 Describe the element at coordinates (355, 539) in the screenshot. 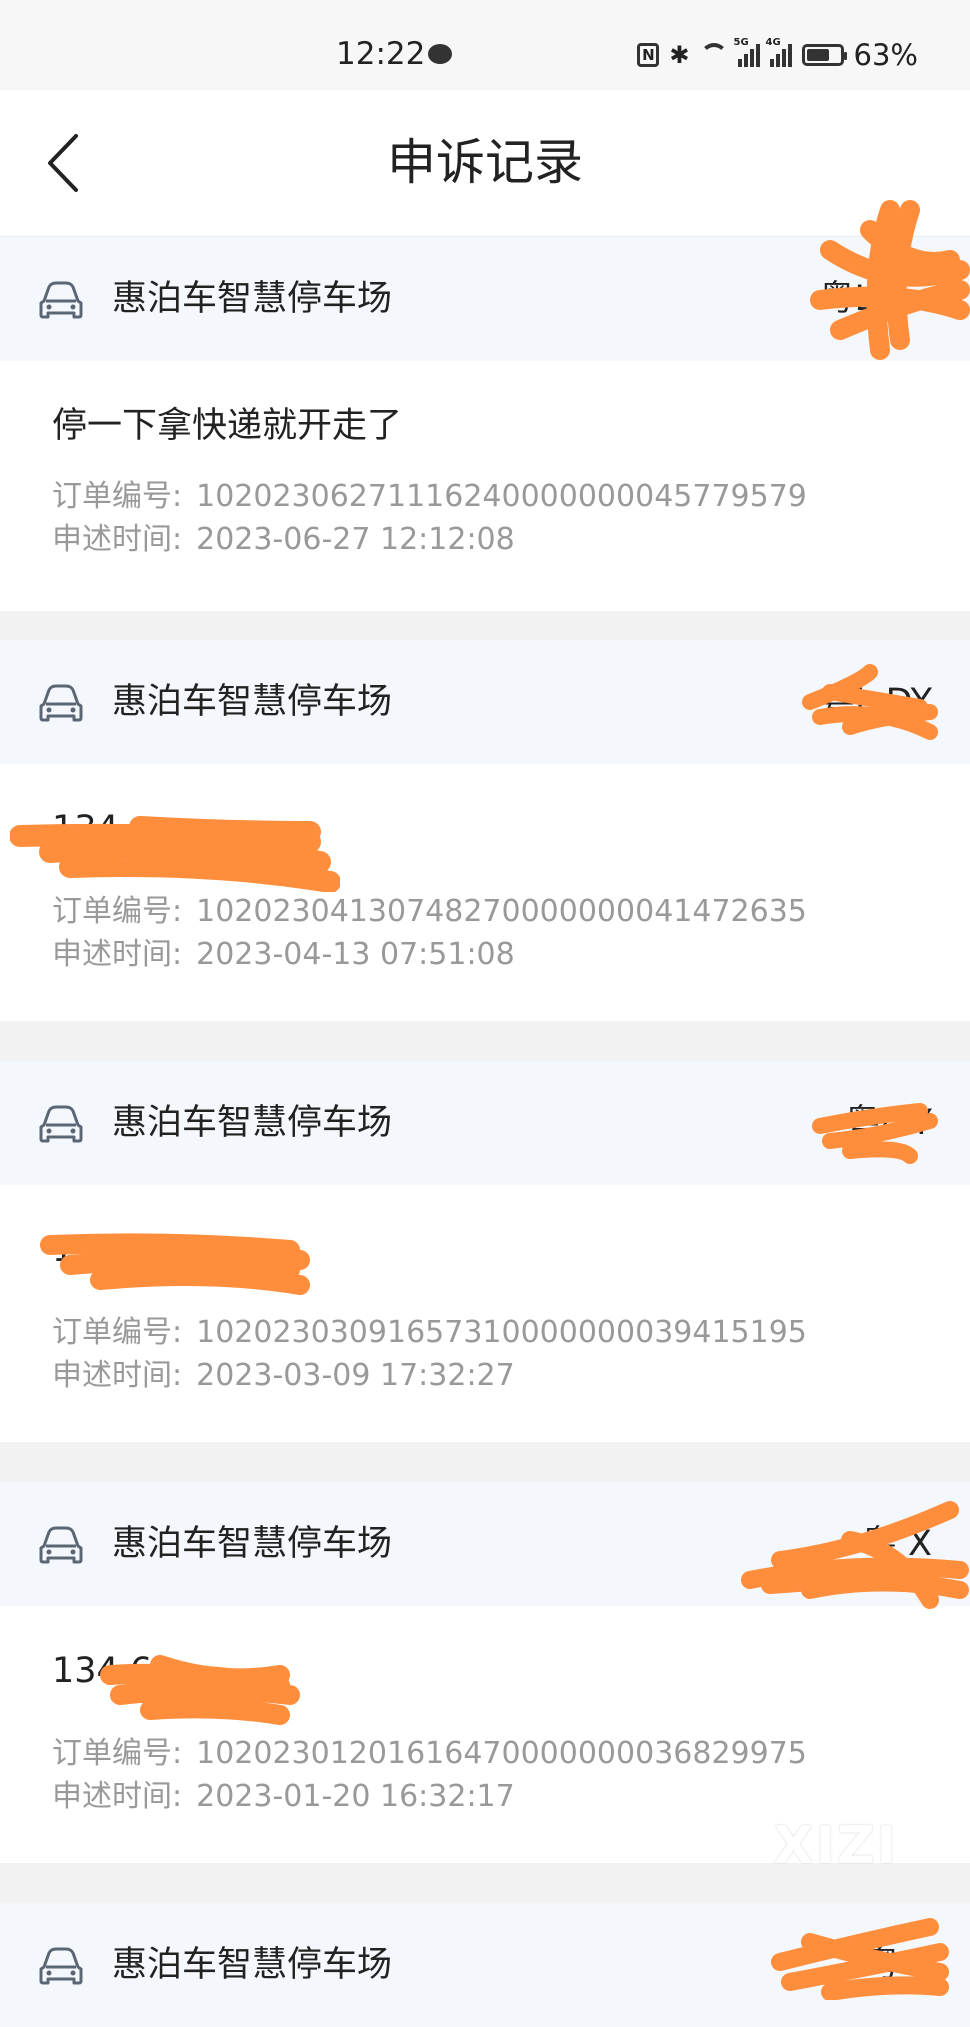

I see `appeal-time: 2023-06-27 12:12:08` at that location.